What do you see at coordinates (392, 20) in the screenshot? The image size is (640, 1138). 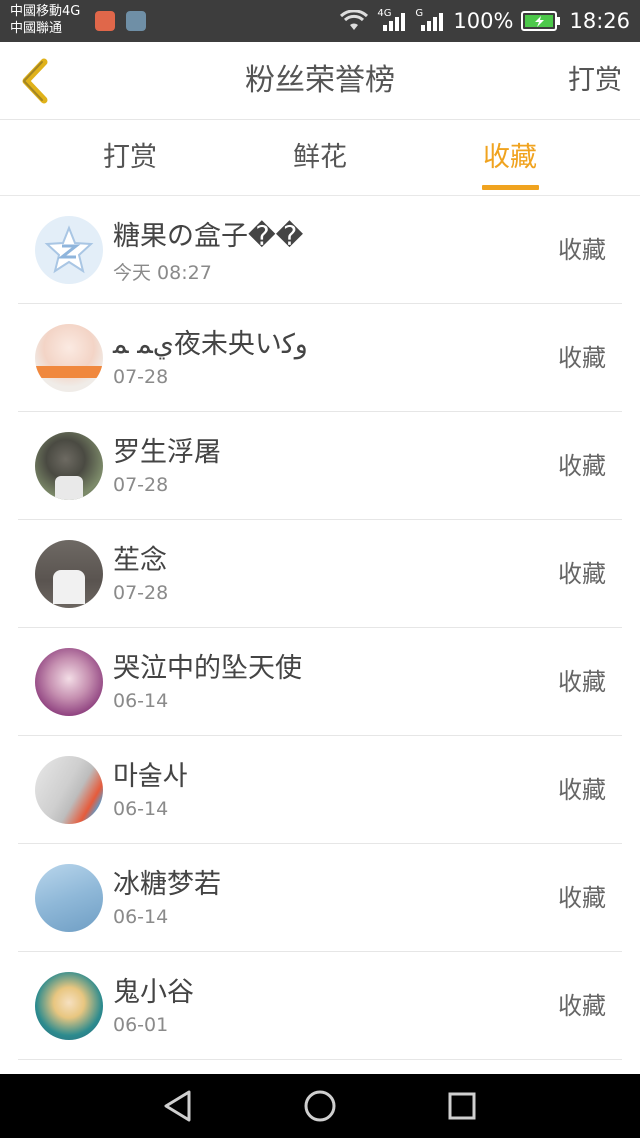 I see `signal-4g: 4G` at bounding box center [392, 20].